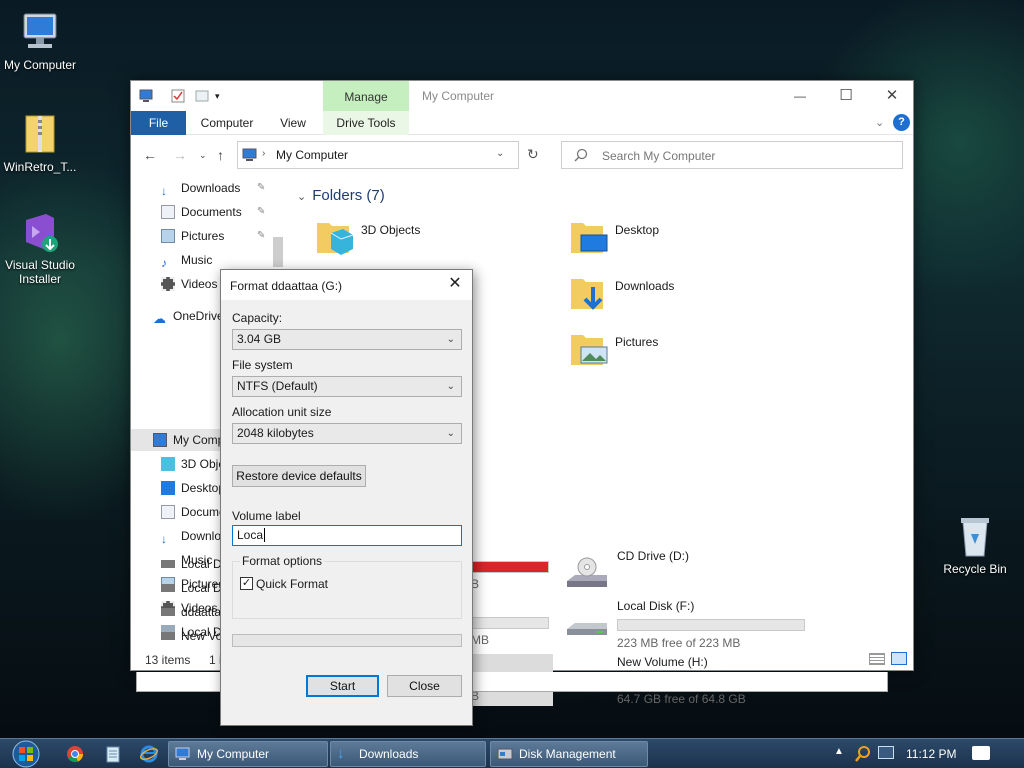 This screenshot has height=768, width=1024. I want to click on address-dropdown-icon: ⌄, so click(500, 153).